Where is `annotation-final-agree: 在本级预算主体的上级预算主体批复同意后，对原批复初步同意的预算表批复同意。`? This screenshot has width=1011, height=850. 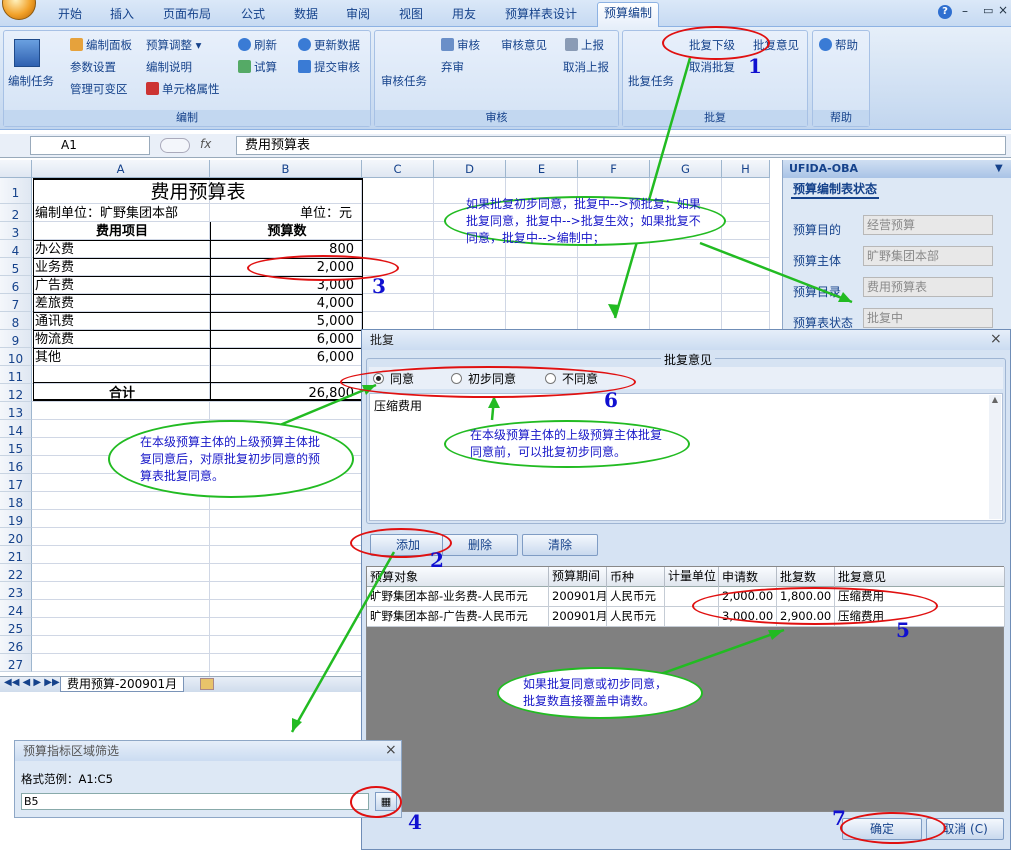 annotation-final-agree: 在本级预算主体的上级预算主体批复同意后，对原批复初步同意的预算表批复同意。 is located at coordinates (231, 459).